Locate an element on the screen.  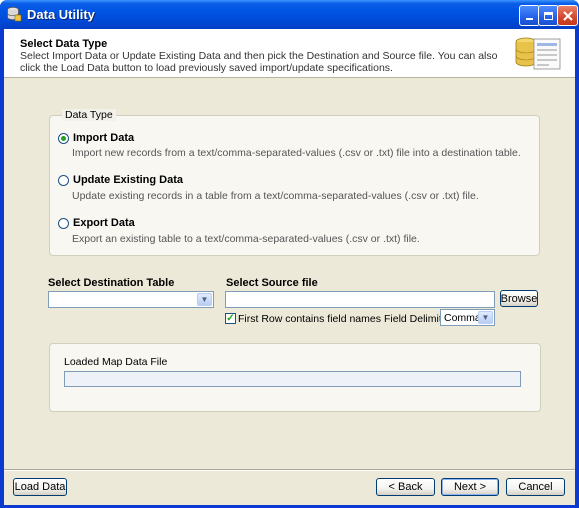
database-icon is located at coordinates (14, 14).